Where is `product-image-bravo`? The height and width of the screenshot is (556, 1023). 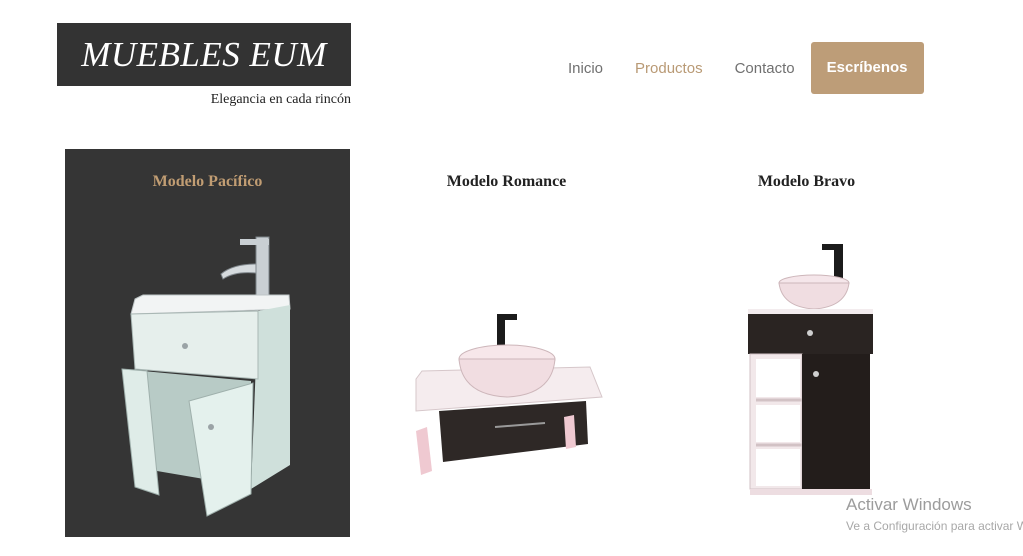 product-image-bravo is located at coordinates (810, 369).